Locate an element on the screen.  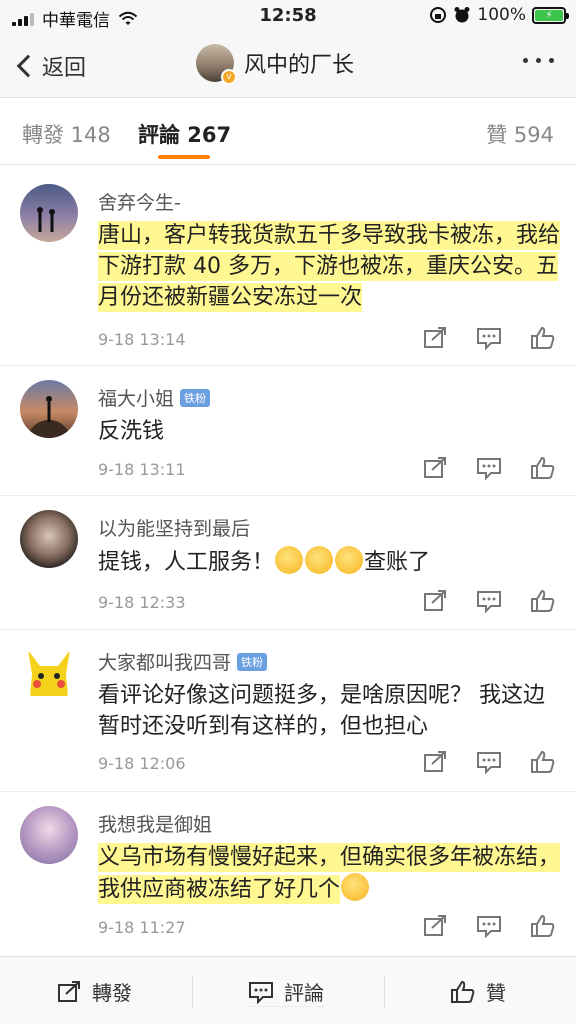
status-bar: 中華電信 12:58 100% ⚡ is located at coordinates (288, 17).